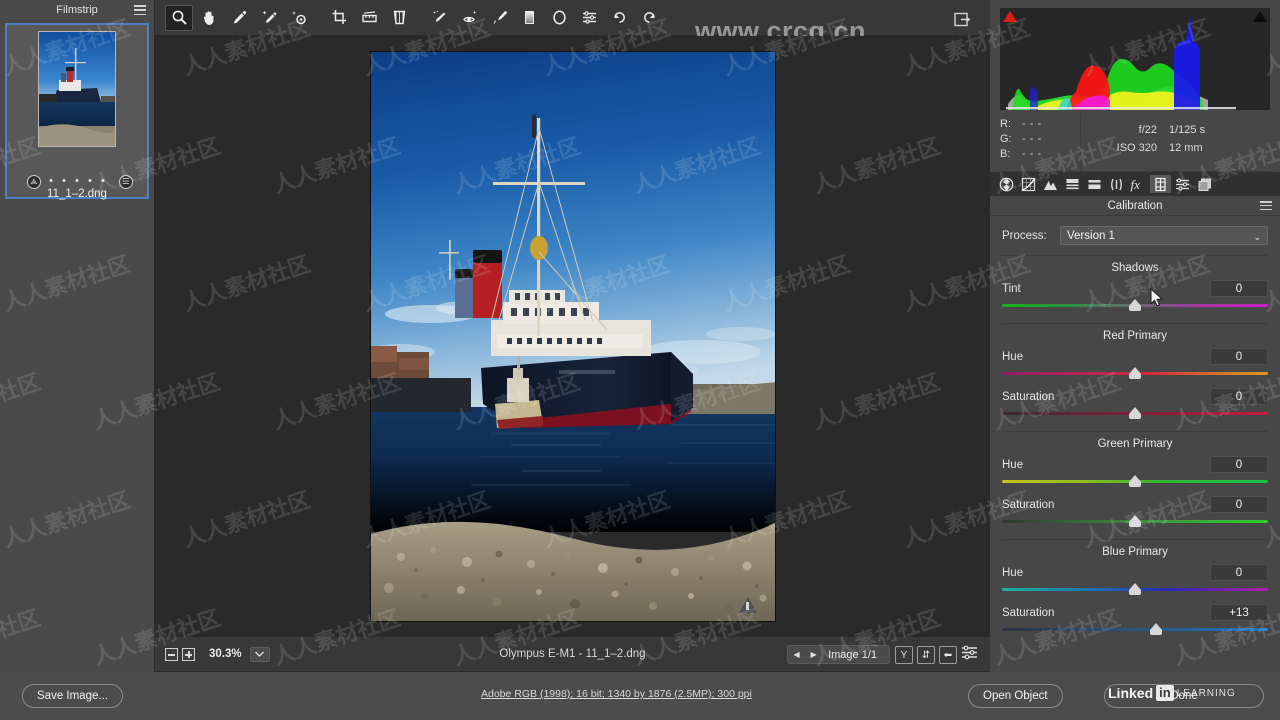 The height and width of the screenshot is (720, 1280). Describe the element at coordinates (1040, 124) in the screenshot. I see `rgb-row-r: R: - - -` at that location.